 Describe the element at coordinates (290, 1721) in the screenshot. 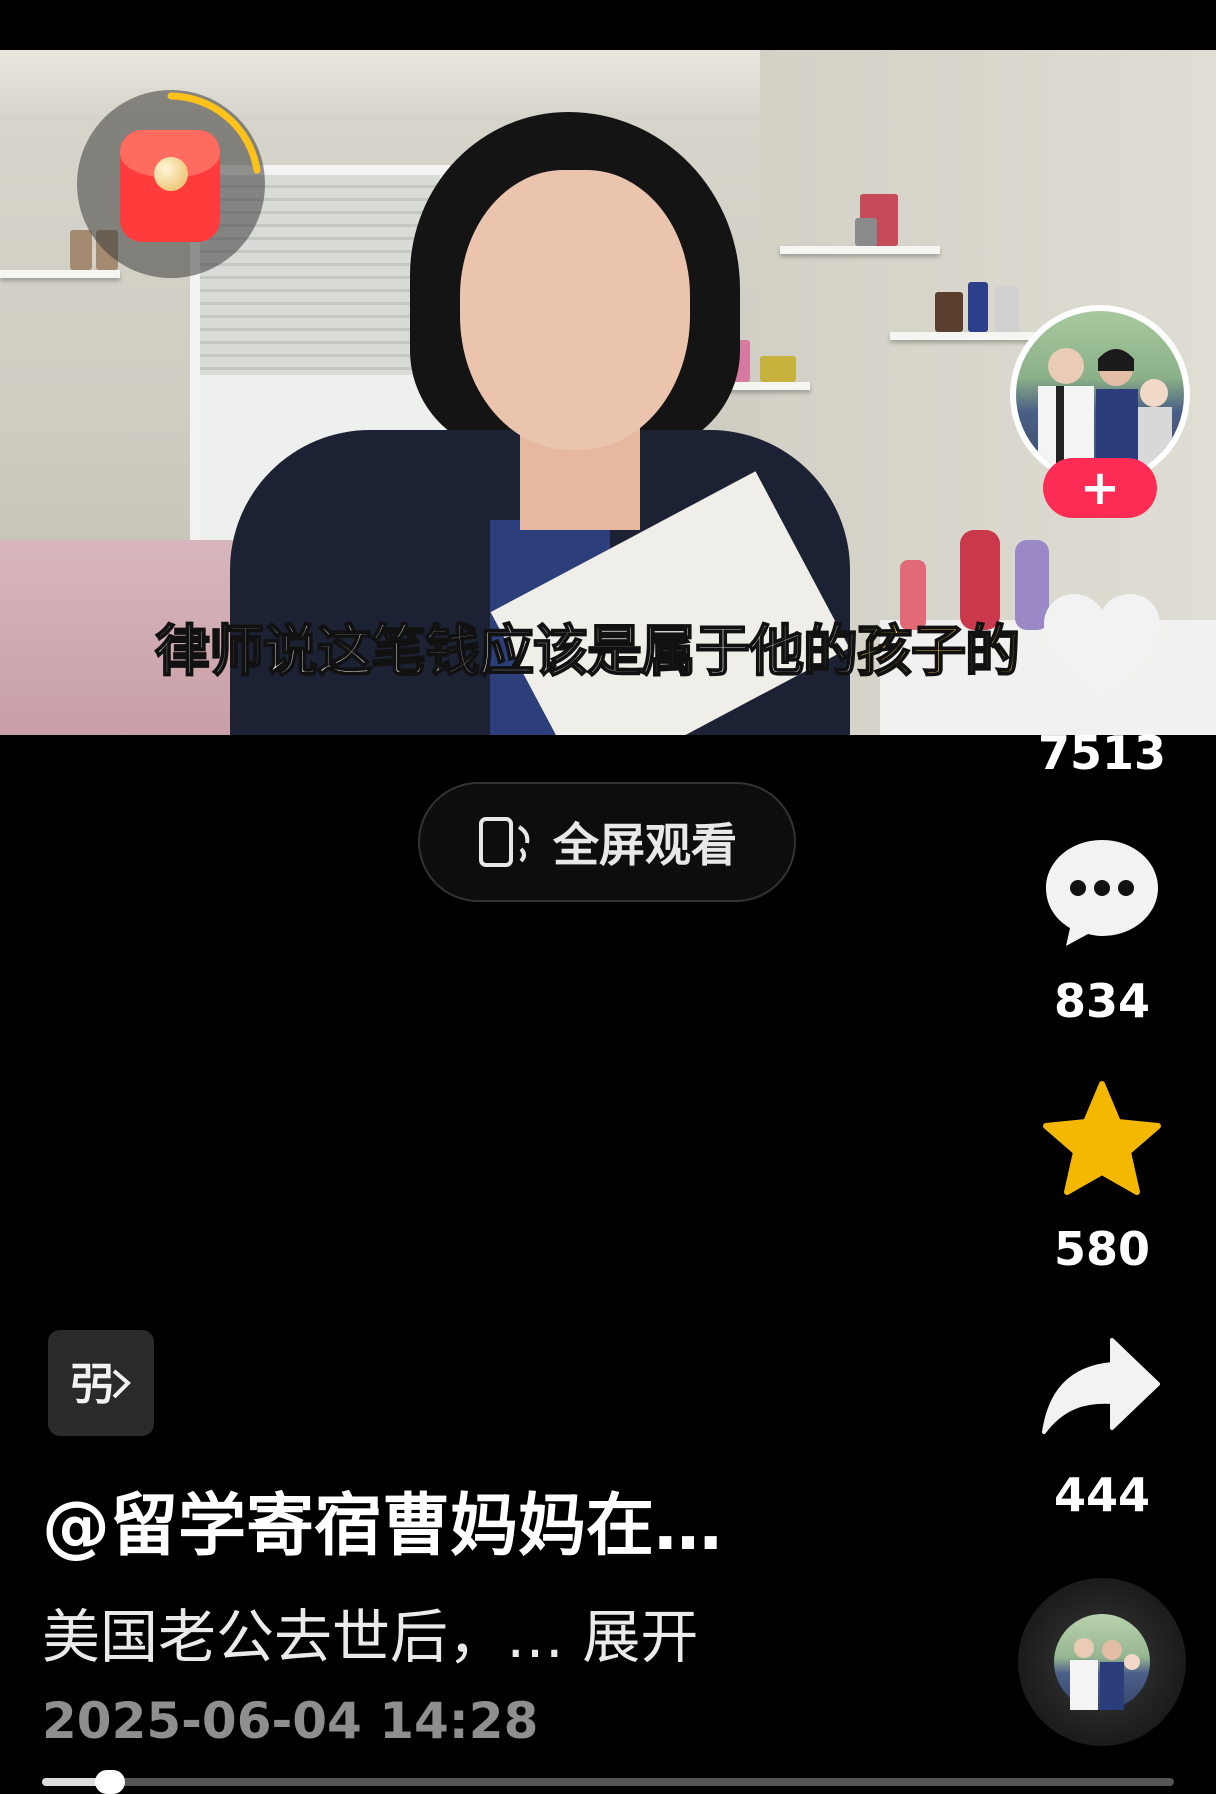

I see `post-timestamp: 2025-06-04 14:28` at that location.